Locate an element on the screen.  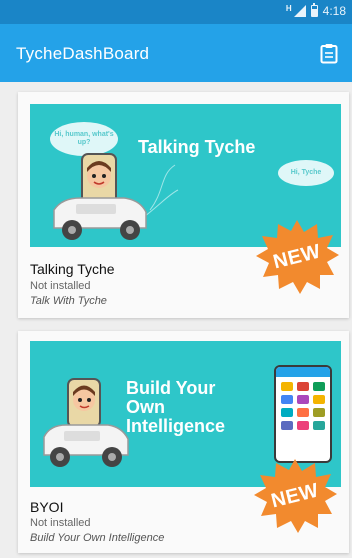
app-name: BYOI is located at coordinates (47, 507).